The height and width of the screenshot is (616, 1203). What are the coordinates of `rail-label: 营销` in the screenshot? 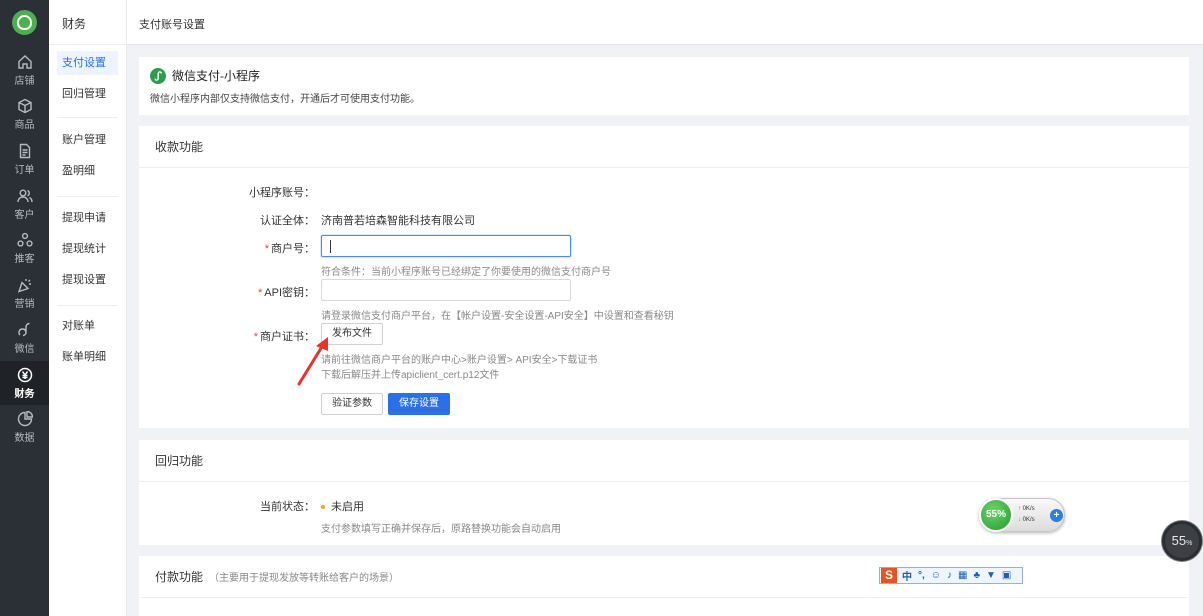 It's located at (24, 304).